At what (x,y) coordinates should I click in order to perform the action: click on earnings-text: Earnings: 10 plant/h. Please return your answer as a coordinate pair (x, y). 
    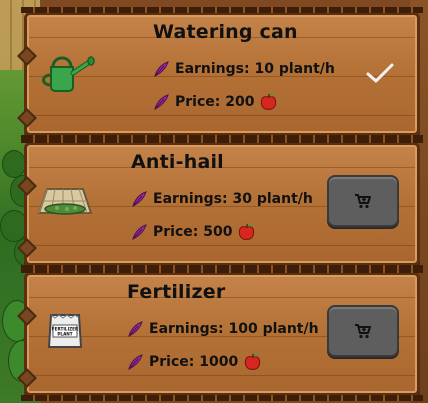
    Looking at the image, I should click on (255, 69).